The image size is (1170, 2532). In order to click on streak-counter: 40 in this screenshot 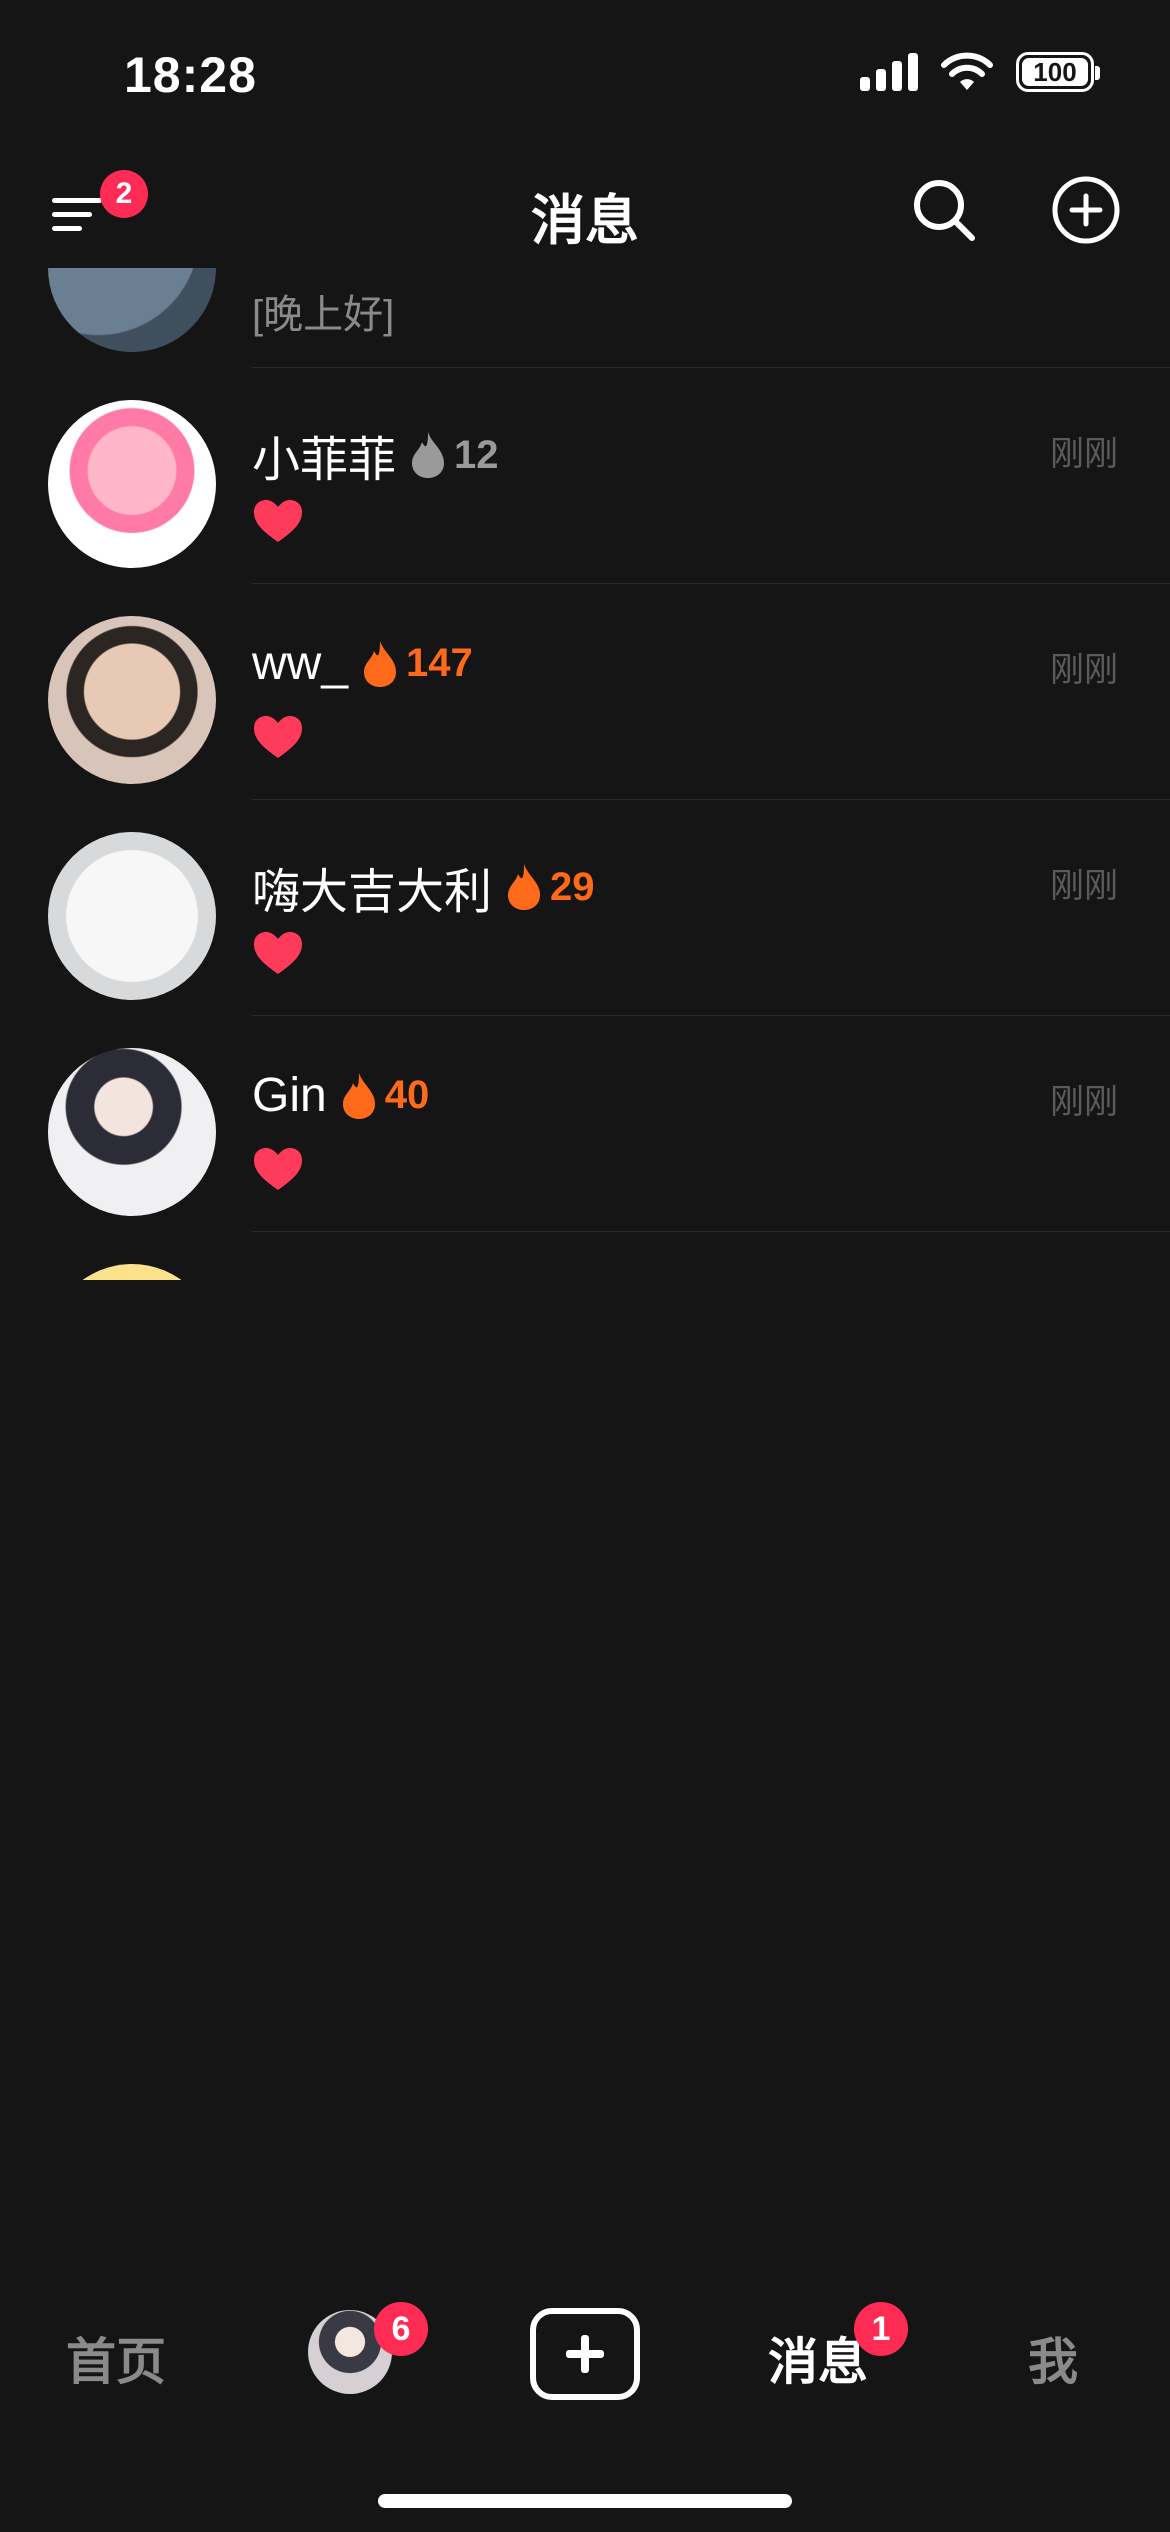, I will do `click(384, 1096)`.